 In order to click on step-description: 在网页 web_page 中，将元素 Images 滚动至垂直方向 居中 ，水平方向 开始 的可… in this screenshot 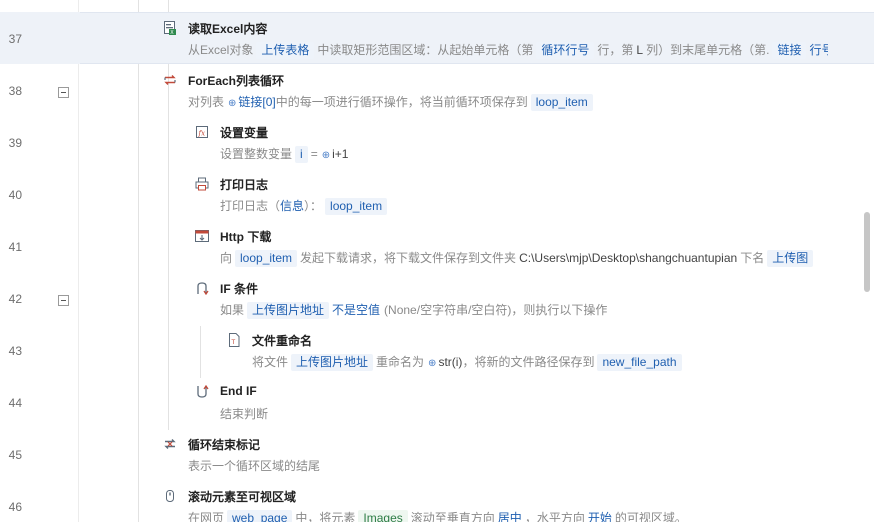, I will do `click(508, 515)`.